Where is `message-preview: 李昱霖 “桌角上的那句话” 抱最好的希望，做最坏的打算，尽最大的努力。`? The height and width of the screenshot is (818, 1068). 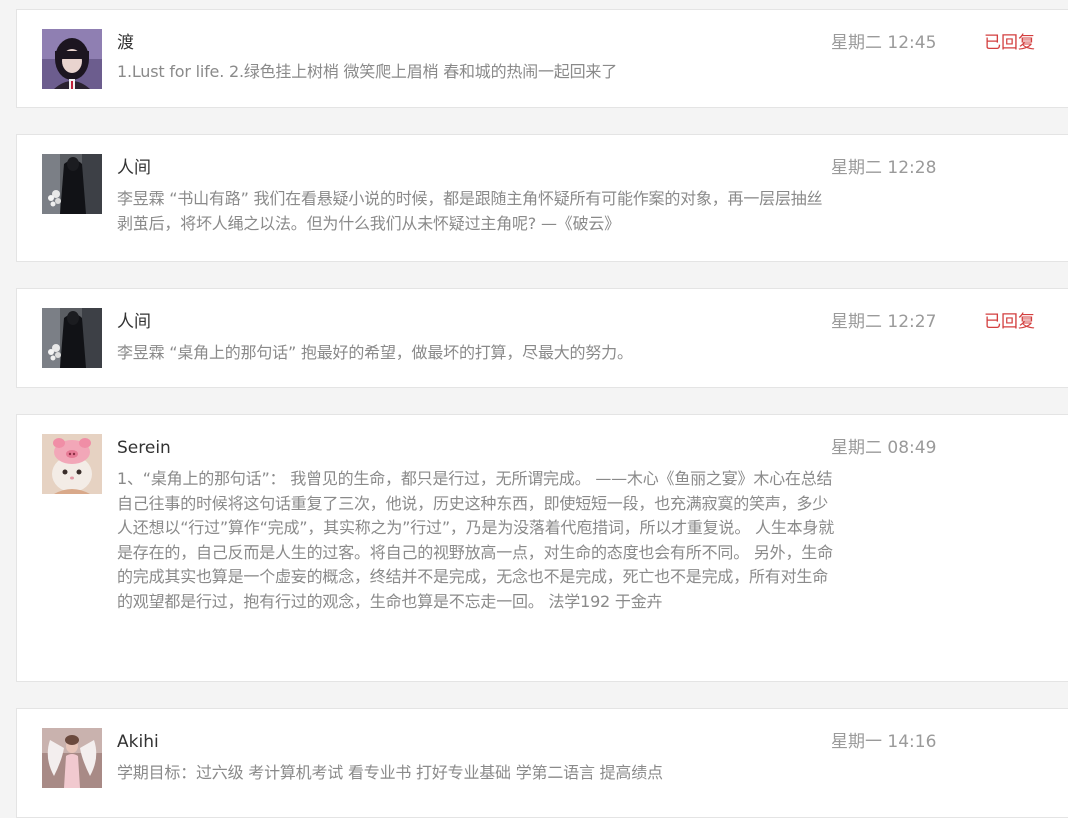
message-preview: 李昱霖 “桌角上的那句话” 抱最好的希望，做最坏的打算，尽最大的努力。 is located at coordinates (375, 352).